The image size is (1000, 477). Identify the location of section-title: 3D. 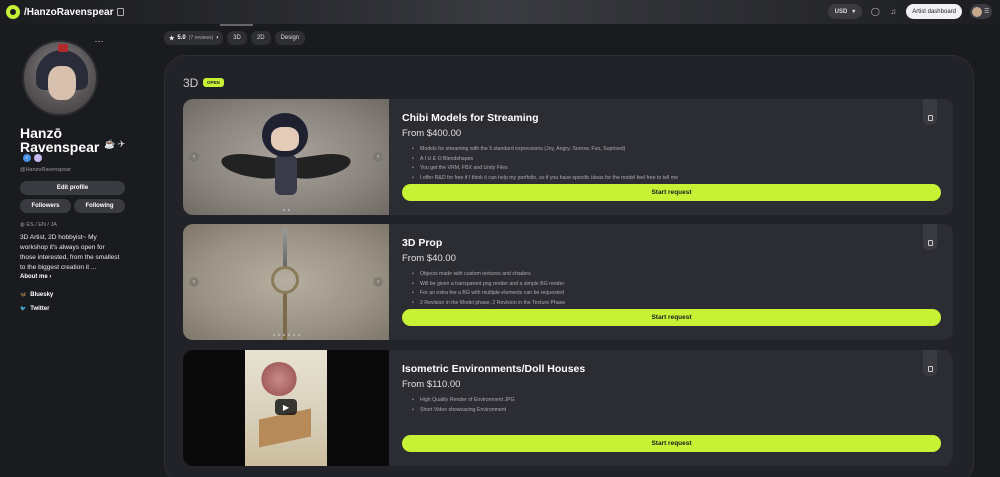
(191, 83).